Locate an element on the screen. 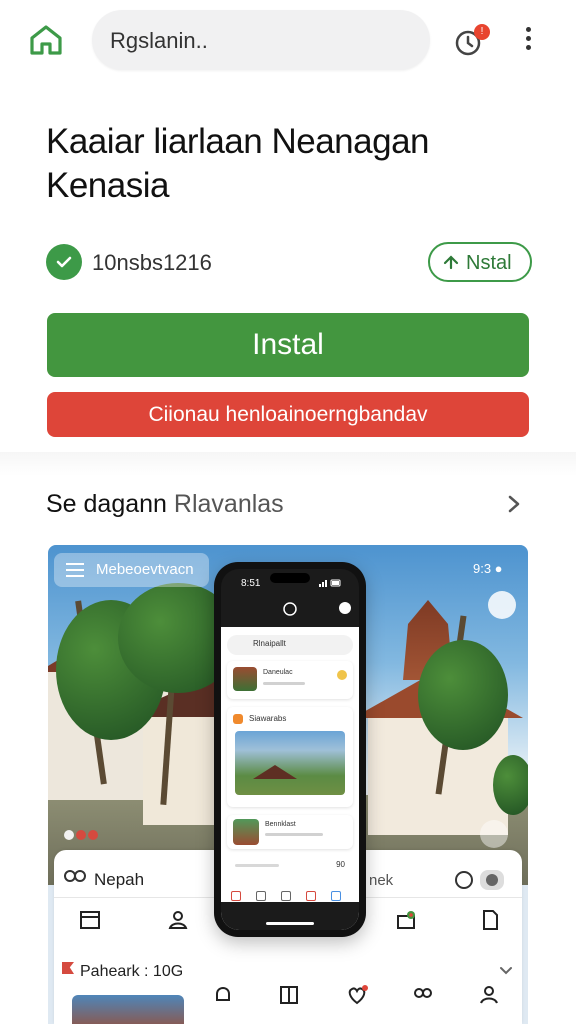 This screenshot has height=1024, width=576. search-placeholder: Rgslanin.. is located at coordinates (159, 40).